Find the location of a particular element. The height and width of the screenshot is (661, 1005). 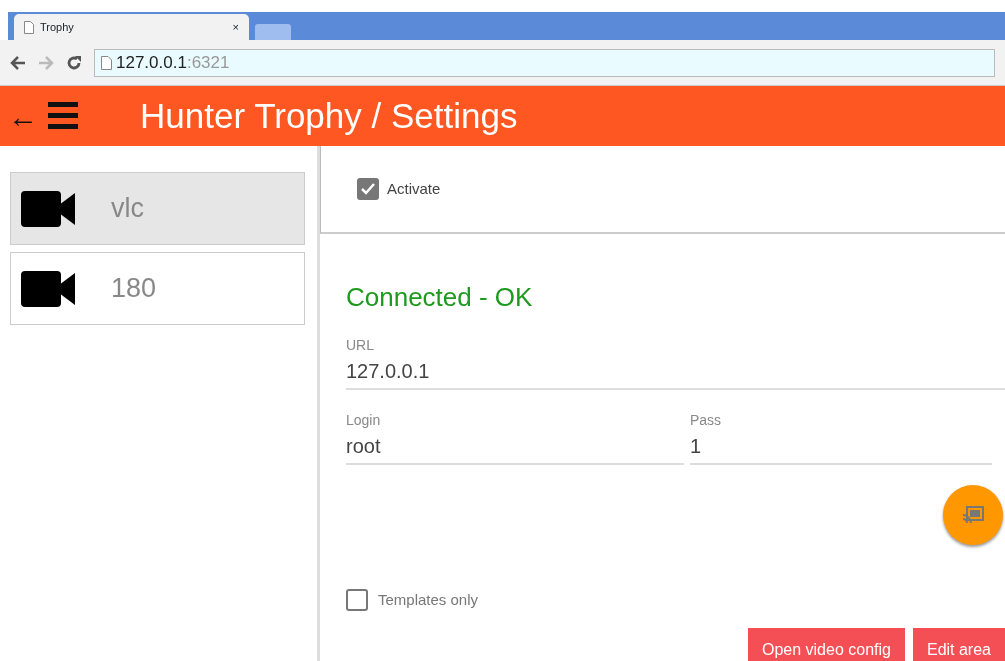

browser-tab: Trophy × is located at coordinates (131, 27).